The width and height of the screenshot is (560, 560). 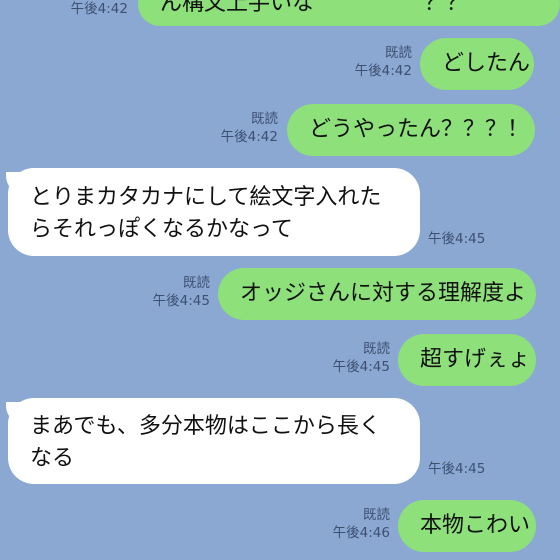 What do you see at coordinates (377, 294) in the screenshot?
I see `outgoing-message-bubble: オッジさんに対する理解度よ` at bounding box center [377, 294].